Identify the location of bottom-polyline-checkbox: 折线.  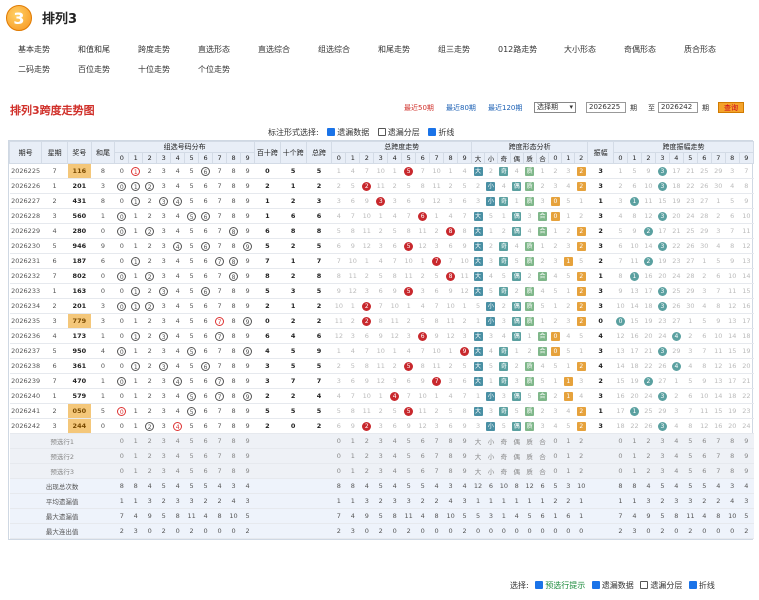
(701, 585).